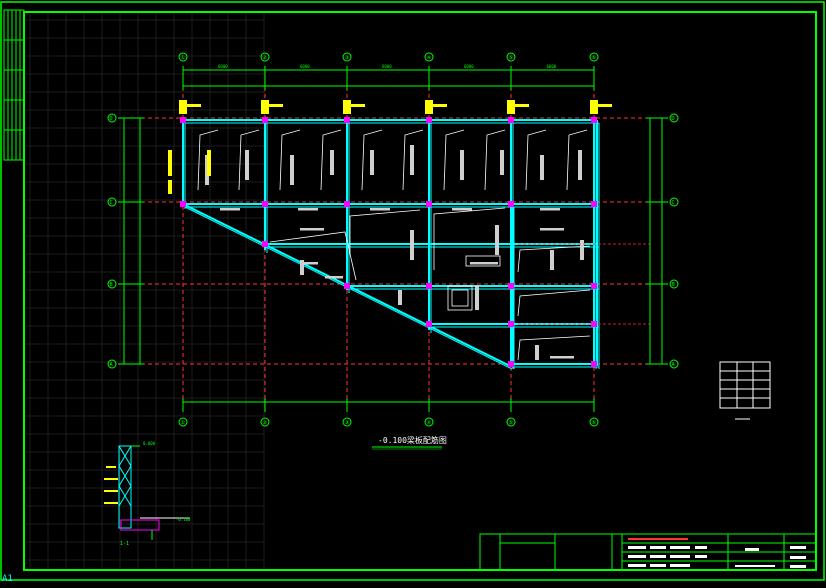 Image resolution: width=826 pixels, height=588 pixels. Describe the element at coordinates (460, 298) in the screenshot. I see `opening-inner` at that location.